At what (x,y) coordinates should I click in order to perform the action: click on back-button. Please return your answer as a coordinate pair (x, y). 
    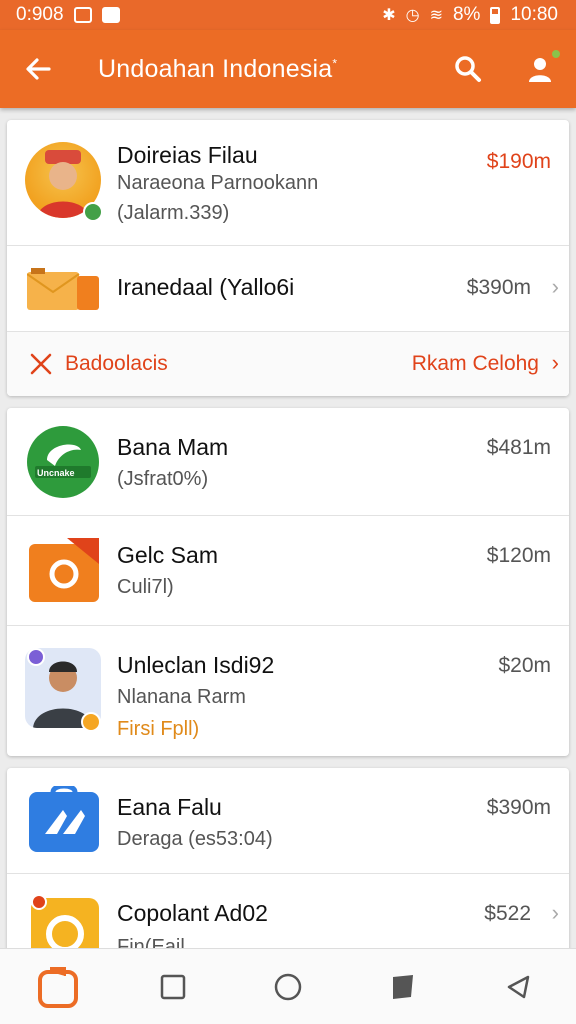
    Looking at the image, I should click on (38, 69).